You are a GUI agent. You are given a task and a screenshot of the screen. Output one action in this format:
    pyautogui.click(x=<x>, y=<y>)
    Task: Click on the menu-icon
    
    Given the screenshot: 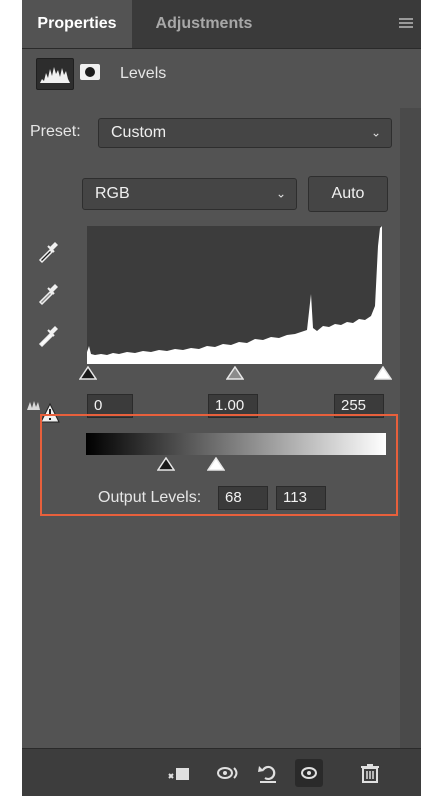 What is the action you would take?
    pyautogui.click(x=406, y=23)
    